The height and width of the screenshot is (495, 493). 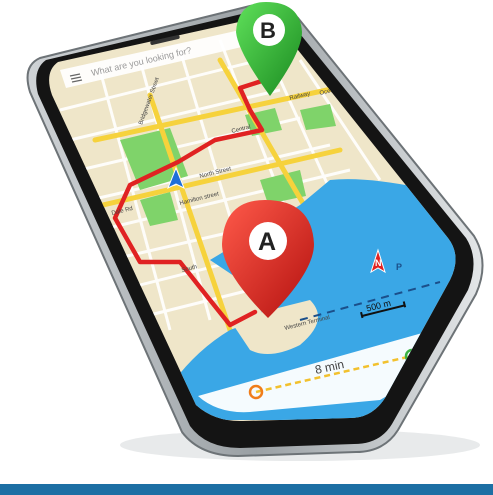 I want to click on svg-text: N, so click(x=378, y=263).